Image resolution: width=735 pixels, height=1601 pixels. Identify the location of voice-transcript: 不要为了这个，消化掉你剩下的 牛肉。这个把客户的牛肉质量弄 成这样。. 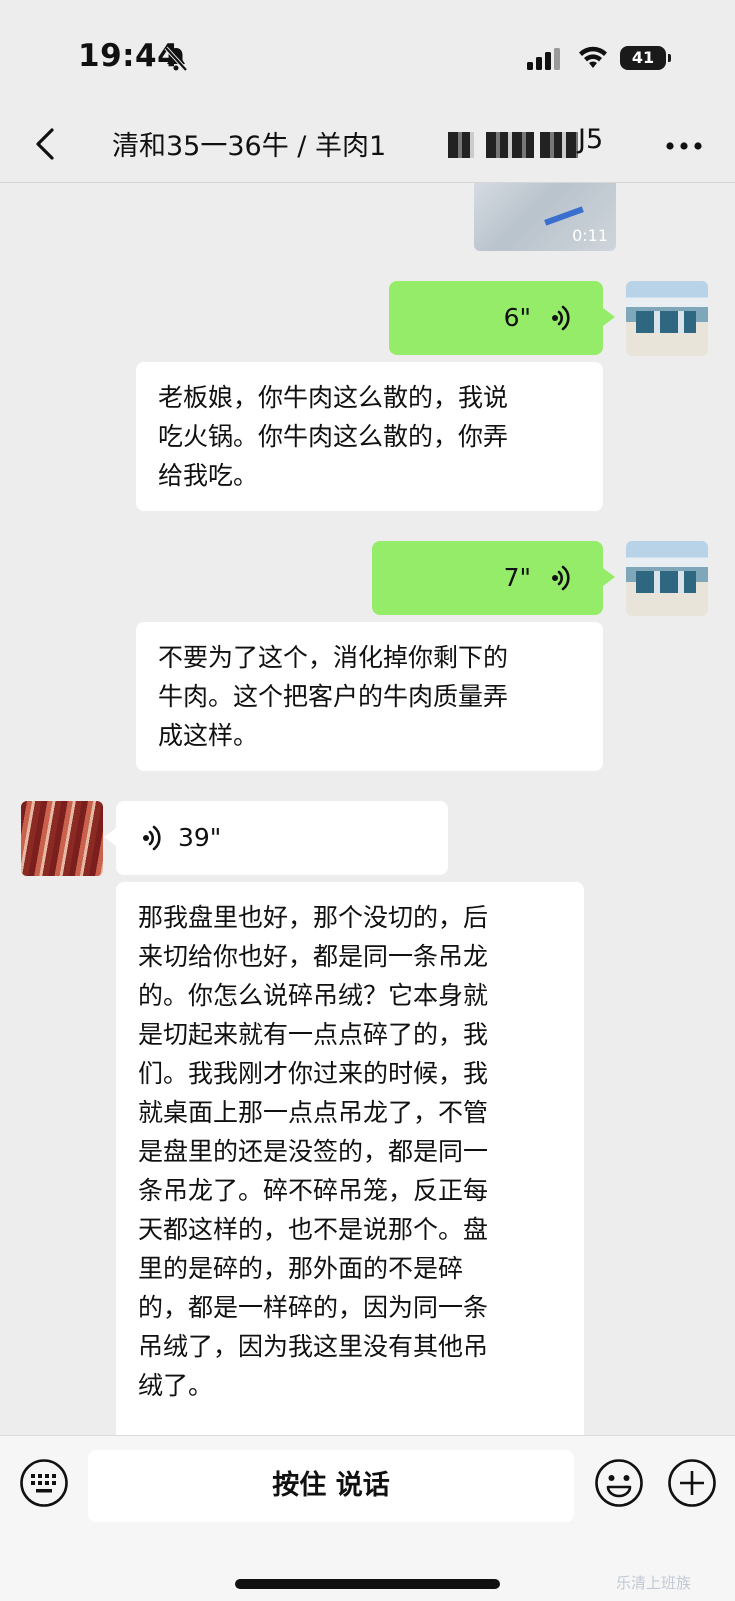
(369, 696).